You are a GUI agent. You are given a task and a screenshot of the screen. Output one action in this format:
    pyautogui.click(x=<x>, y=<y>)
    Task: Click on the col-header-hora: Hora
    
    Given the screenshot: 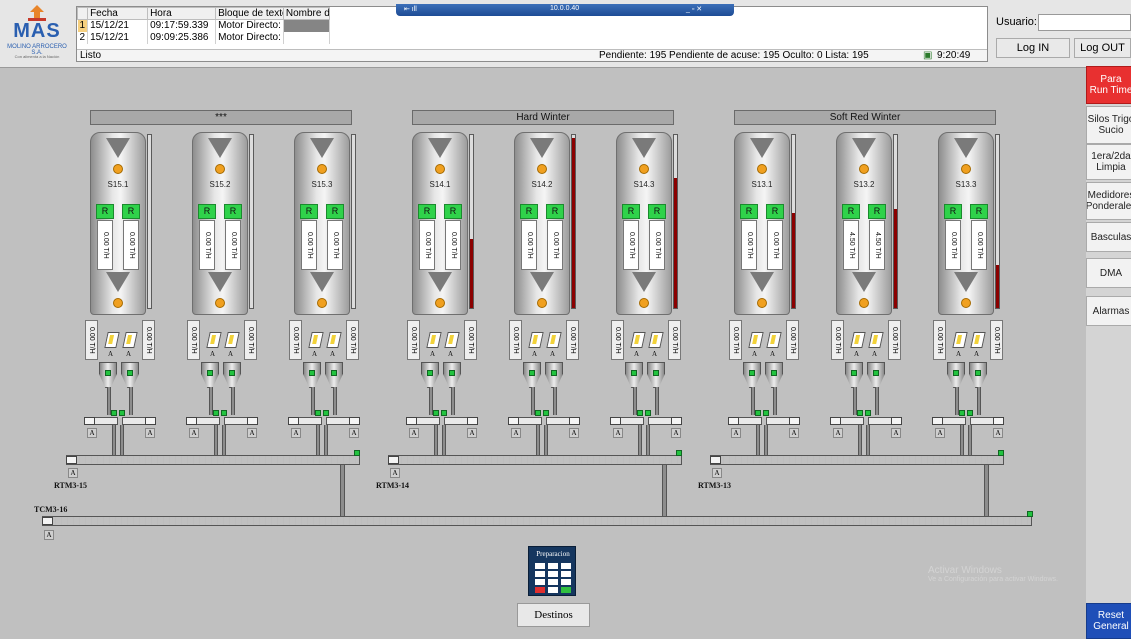 What is the action you would take?
    pyautogui.click(x=182, y=13)
    